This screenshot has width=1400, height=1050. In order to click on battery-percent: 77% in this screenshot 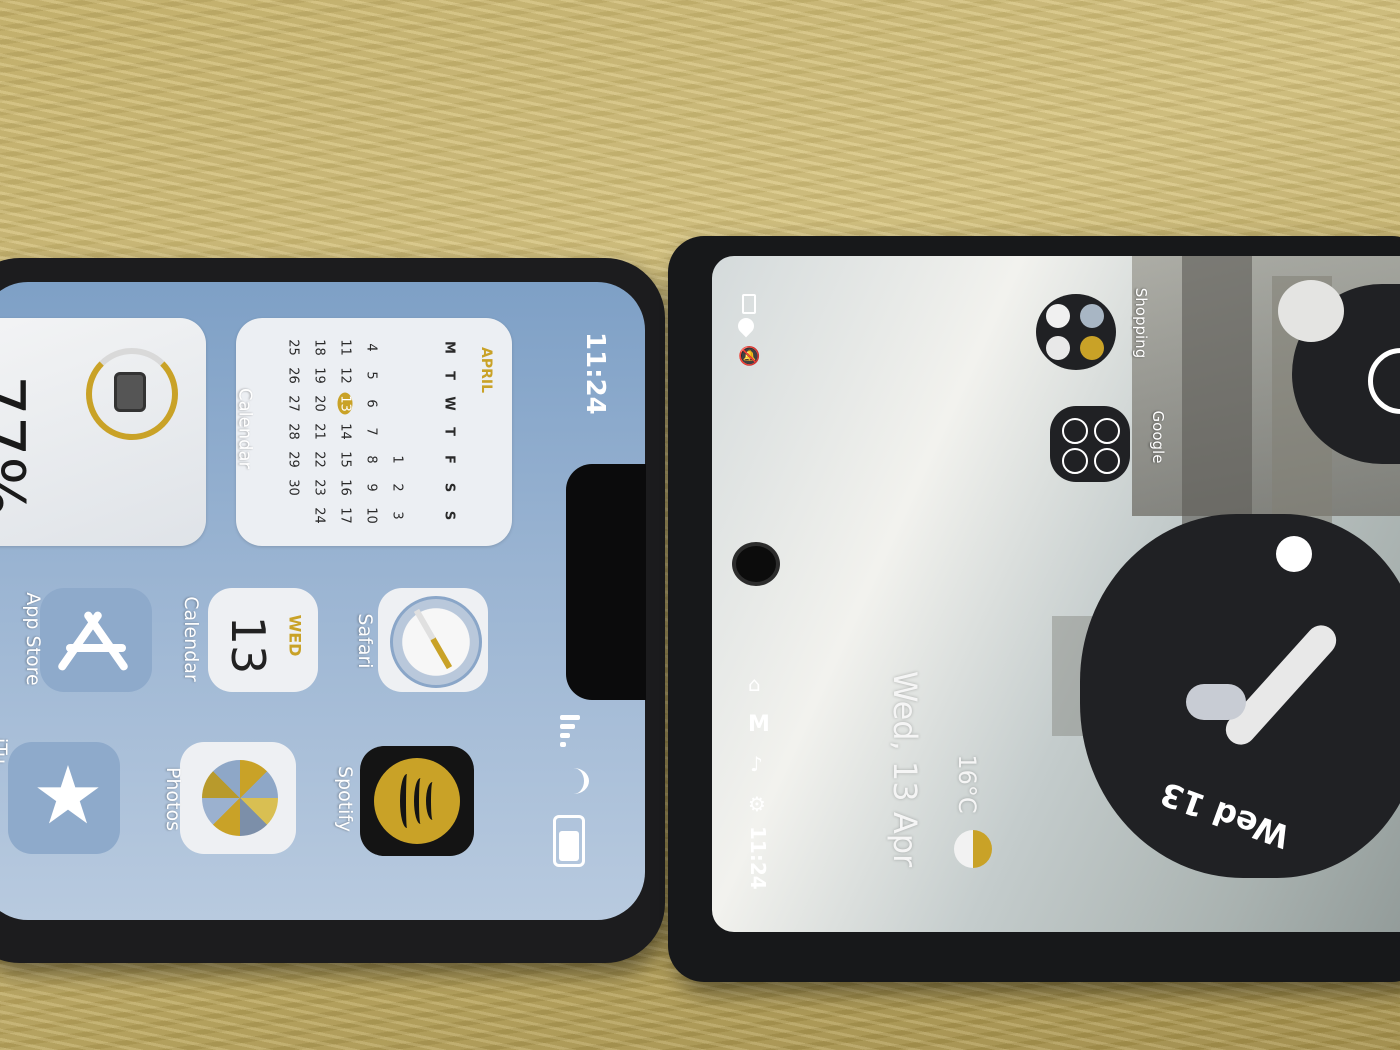, I will do `click(18, 446)`.